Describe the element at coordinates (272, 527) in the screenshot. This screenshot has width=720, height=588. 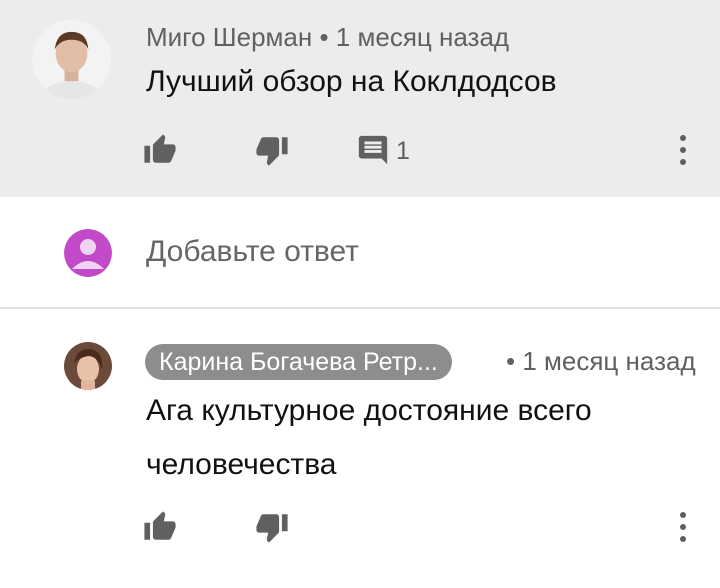
I see `reply-thumb-down-icon` at that location.